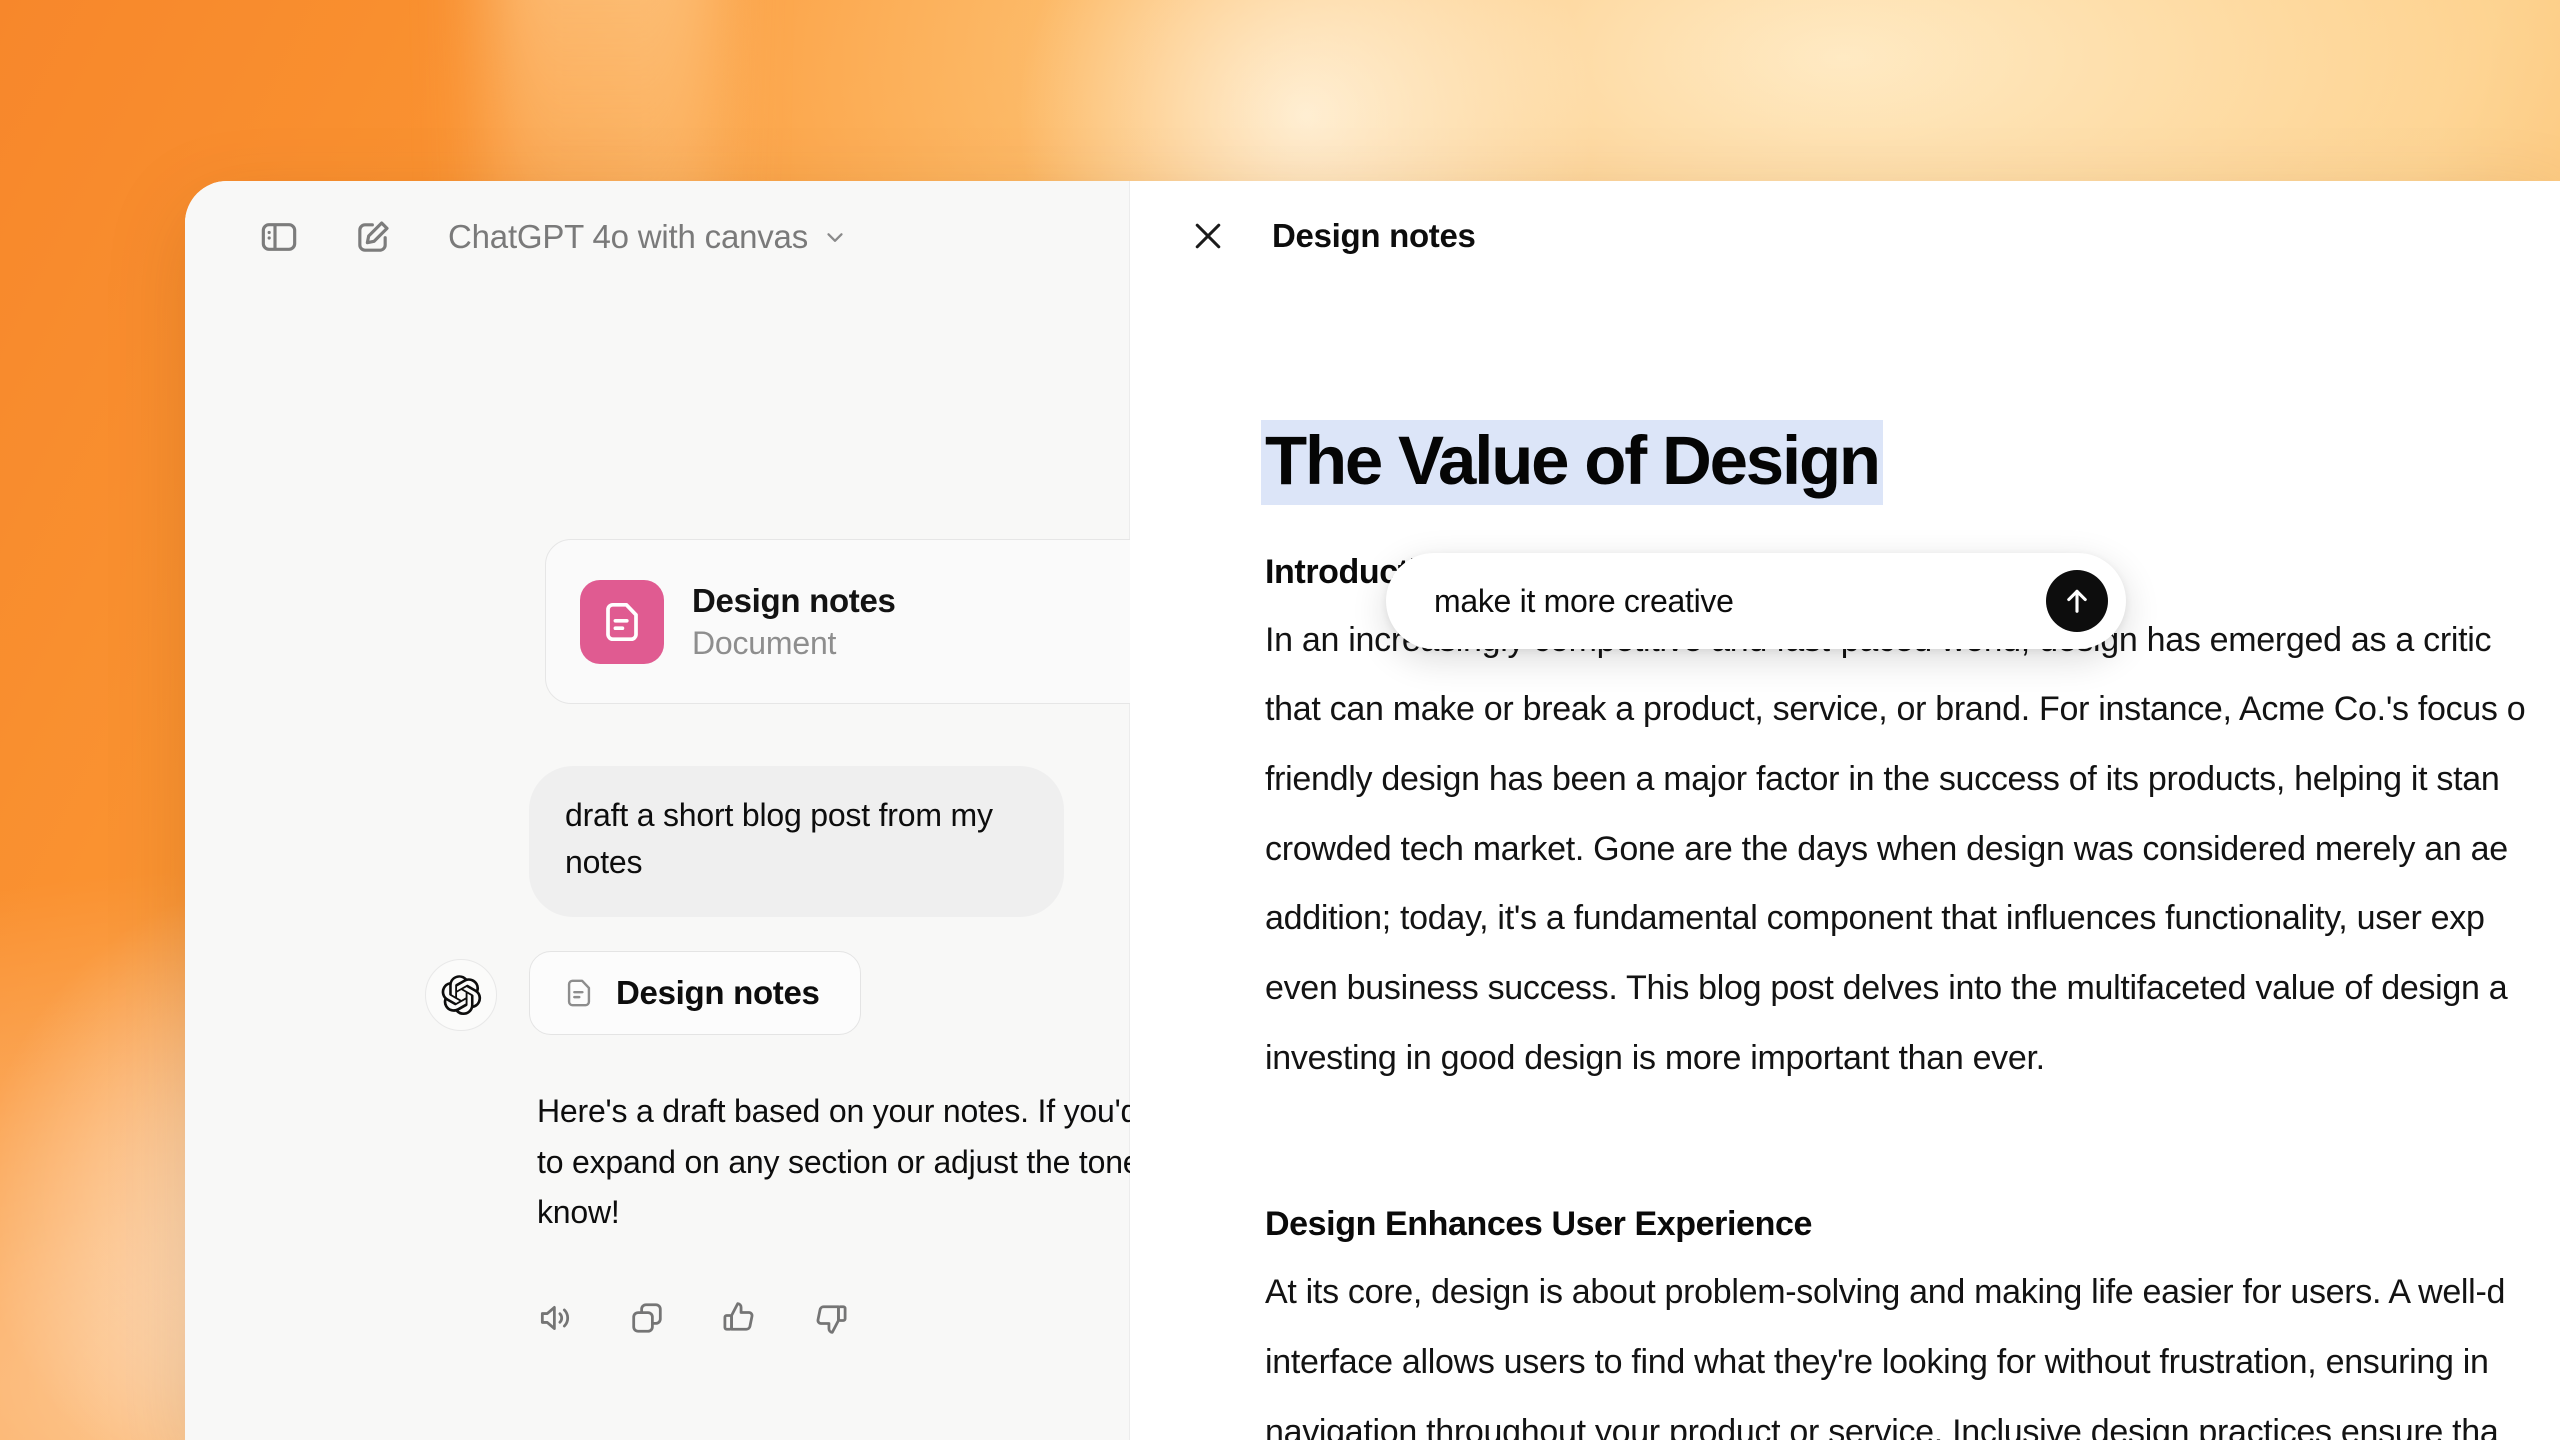 This screenshot has height=1440, width=2560. Describe the element at coordinates (794, 600) in the screenshot. I see `attachment-card-title: Design notes` at that location.